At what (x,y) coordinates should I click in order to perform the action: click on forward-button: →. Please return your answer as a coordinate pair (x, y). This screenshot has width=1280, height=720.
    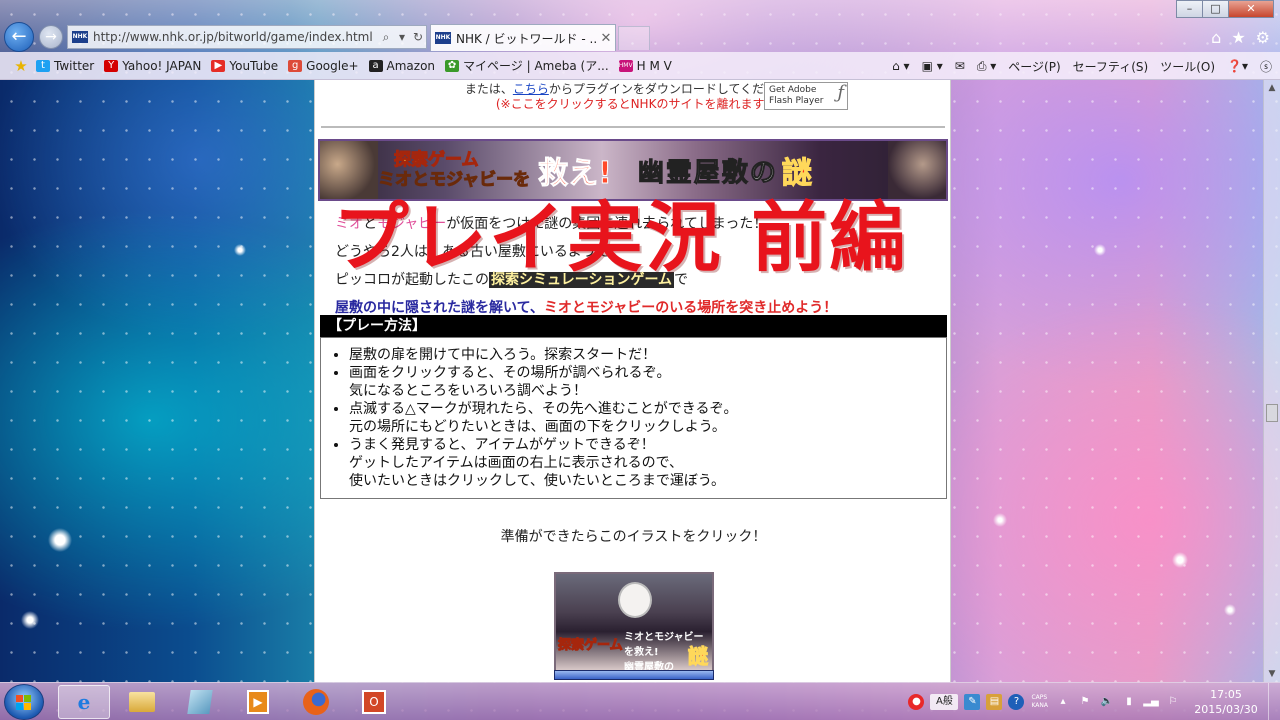
    Looking at the image, I should click on (51, 37).